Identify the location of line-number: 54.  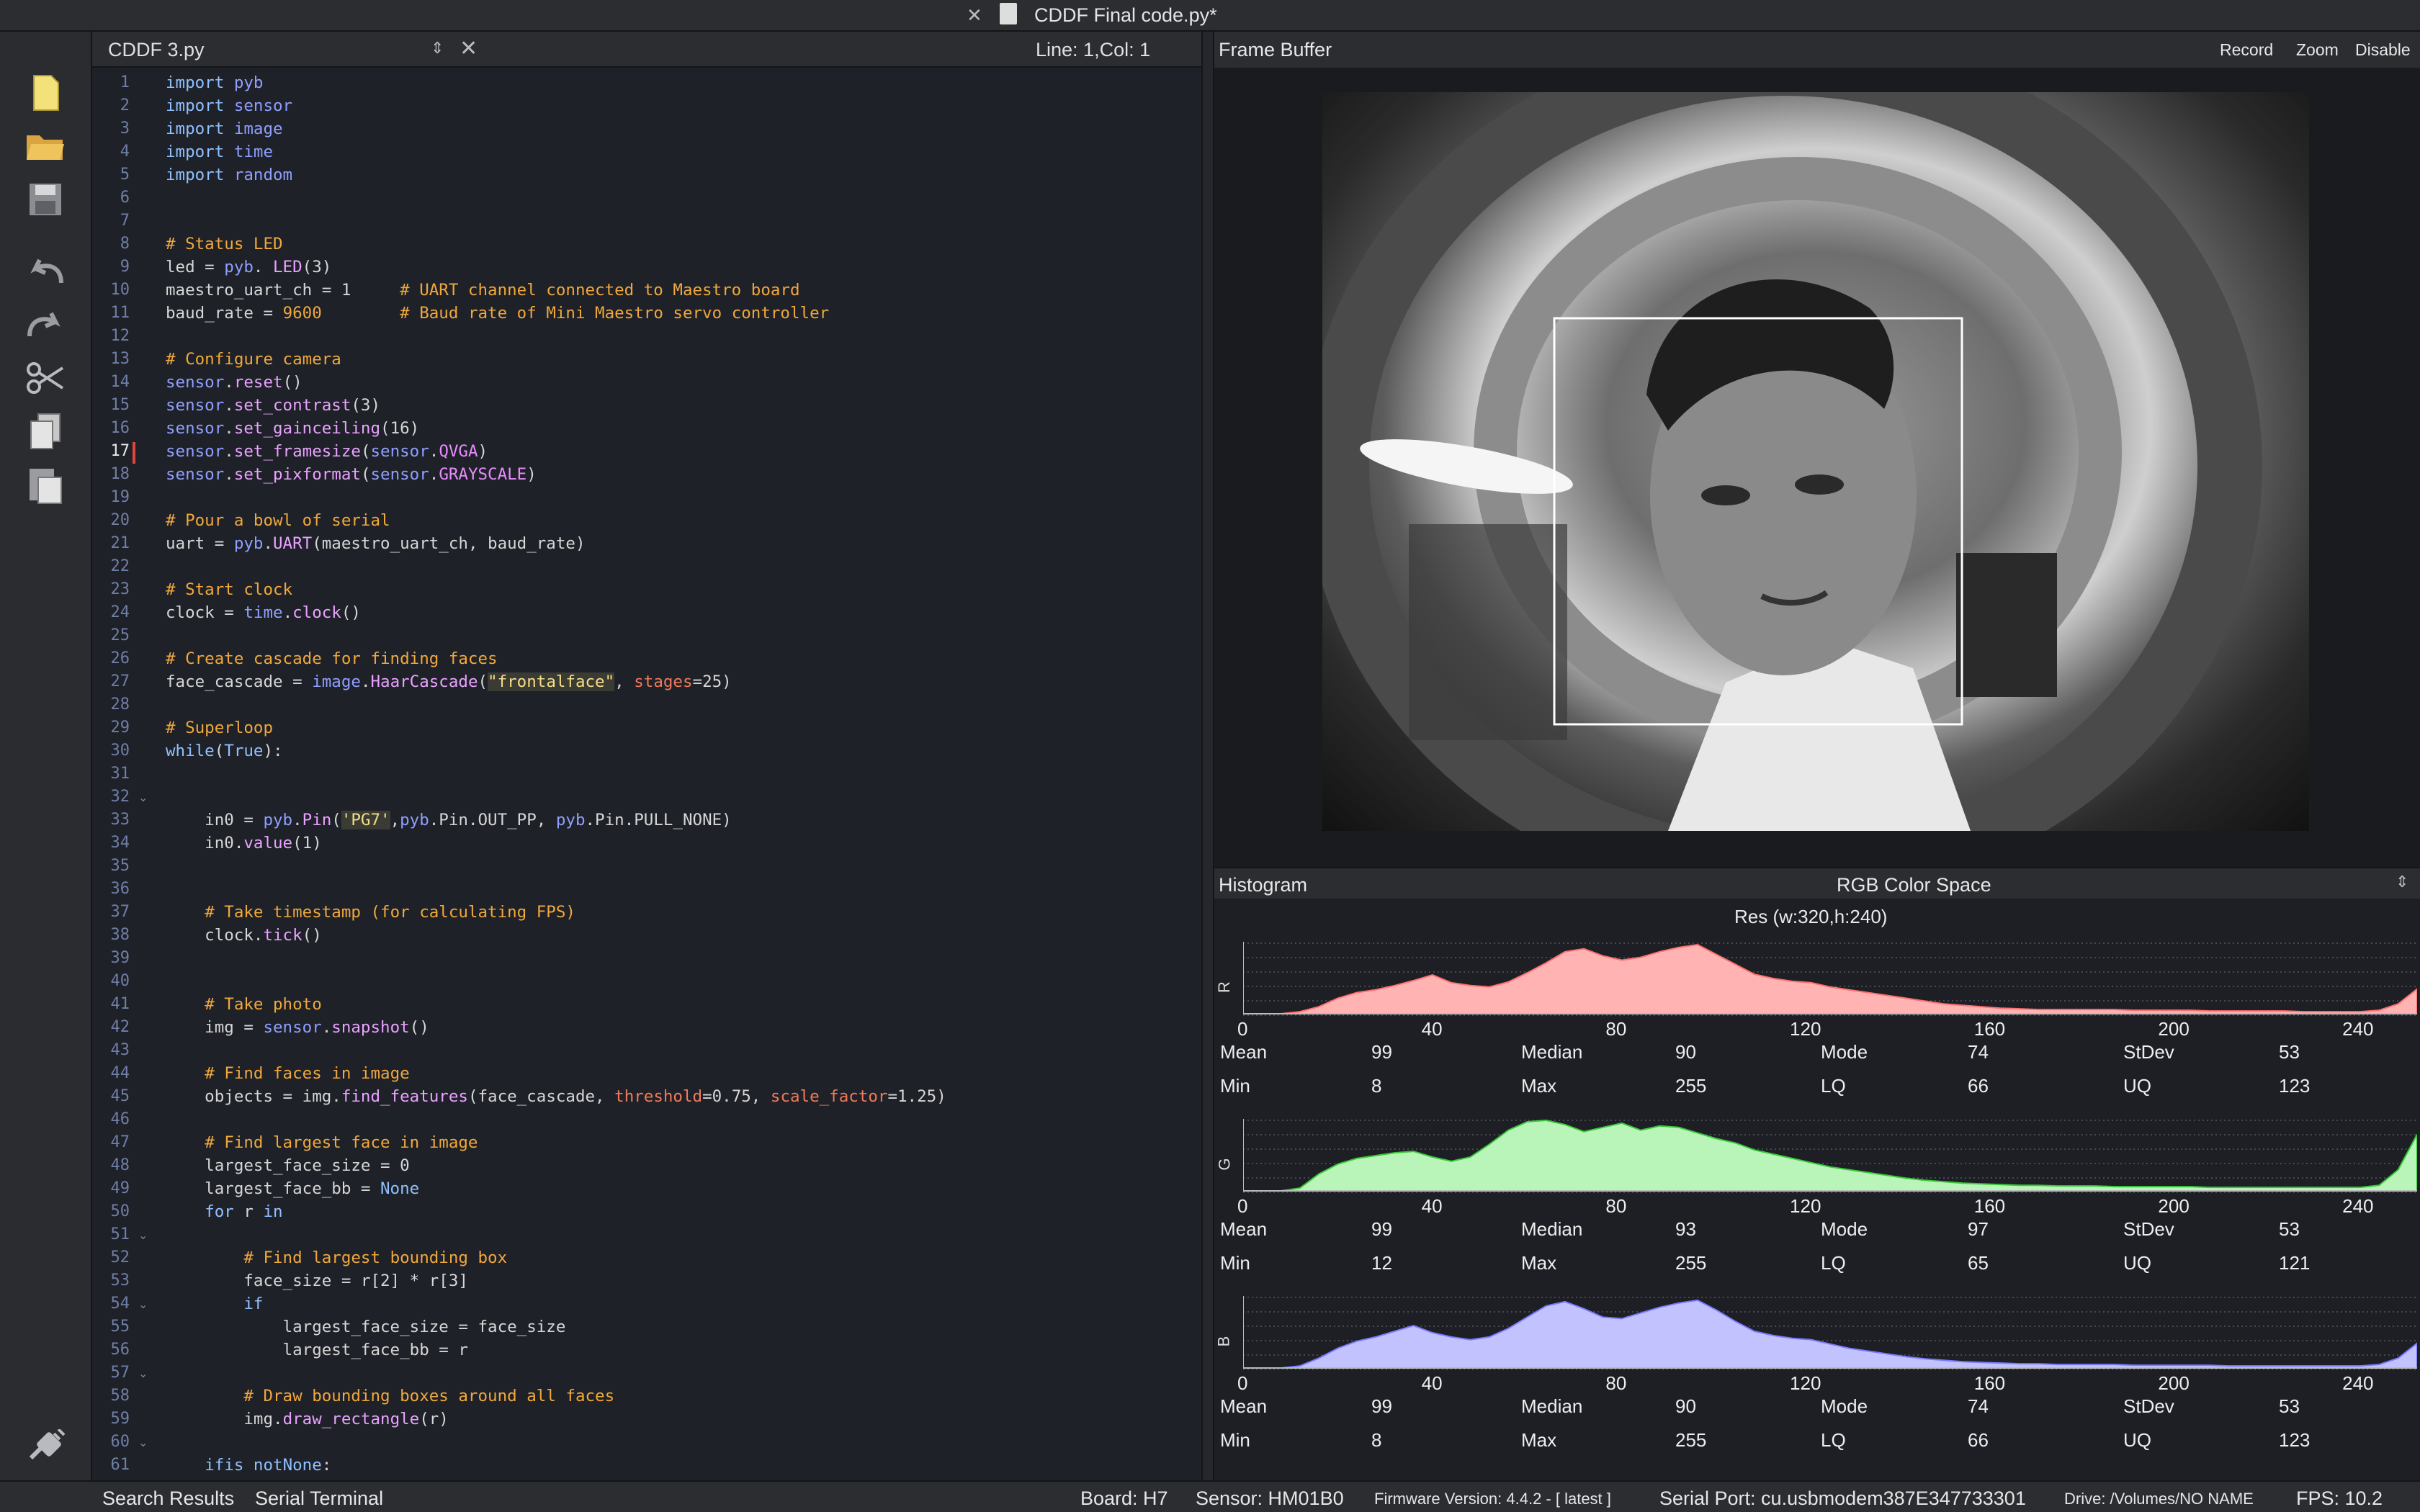
(120, 1304).